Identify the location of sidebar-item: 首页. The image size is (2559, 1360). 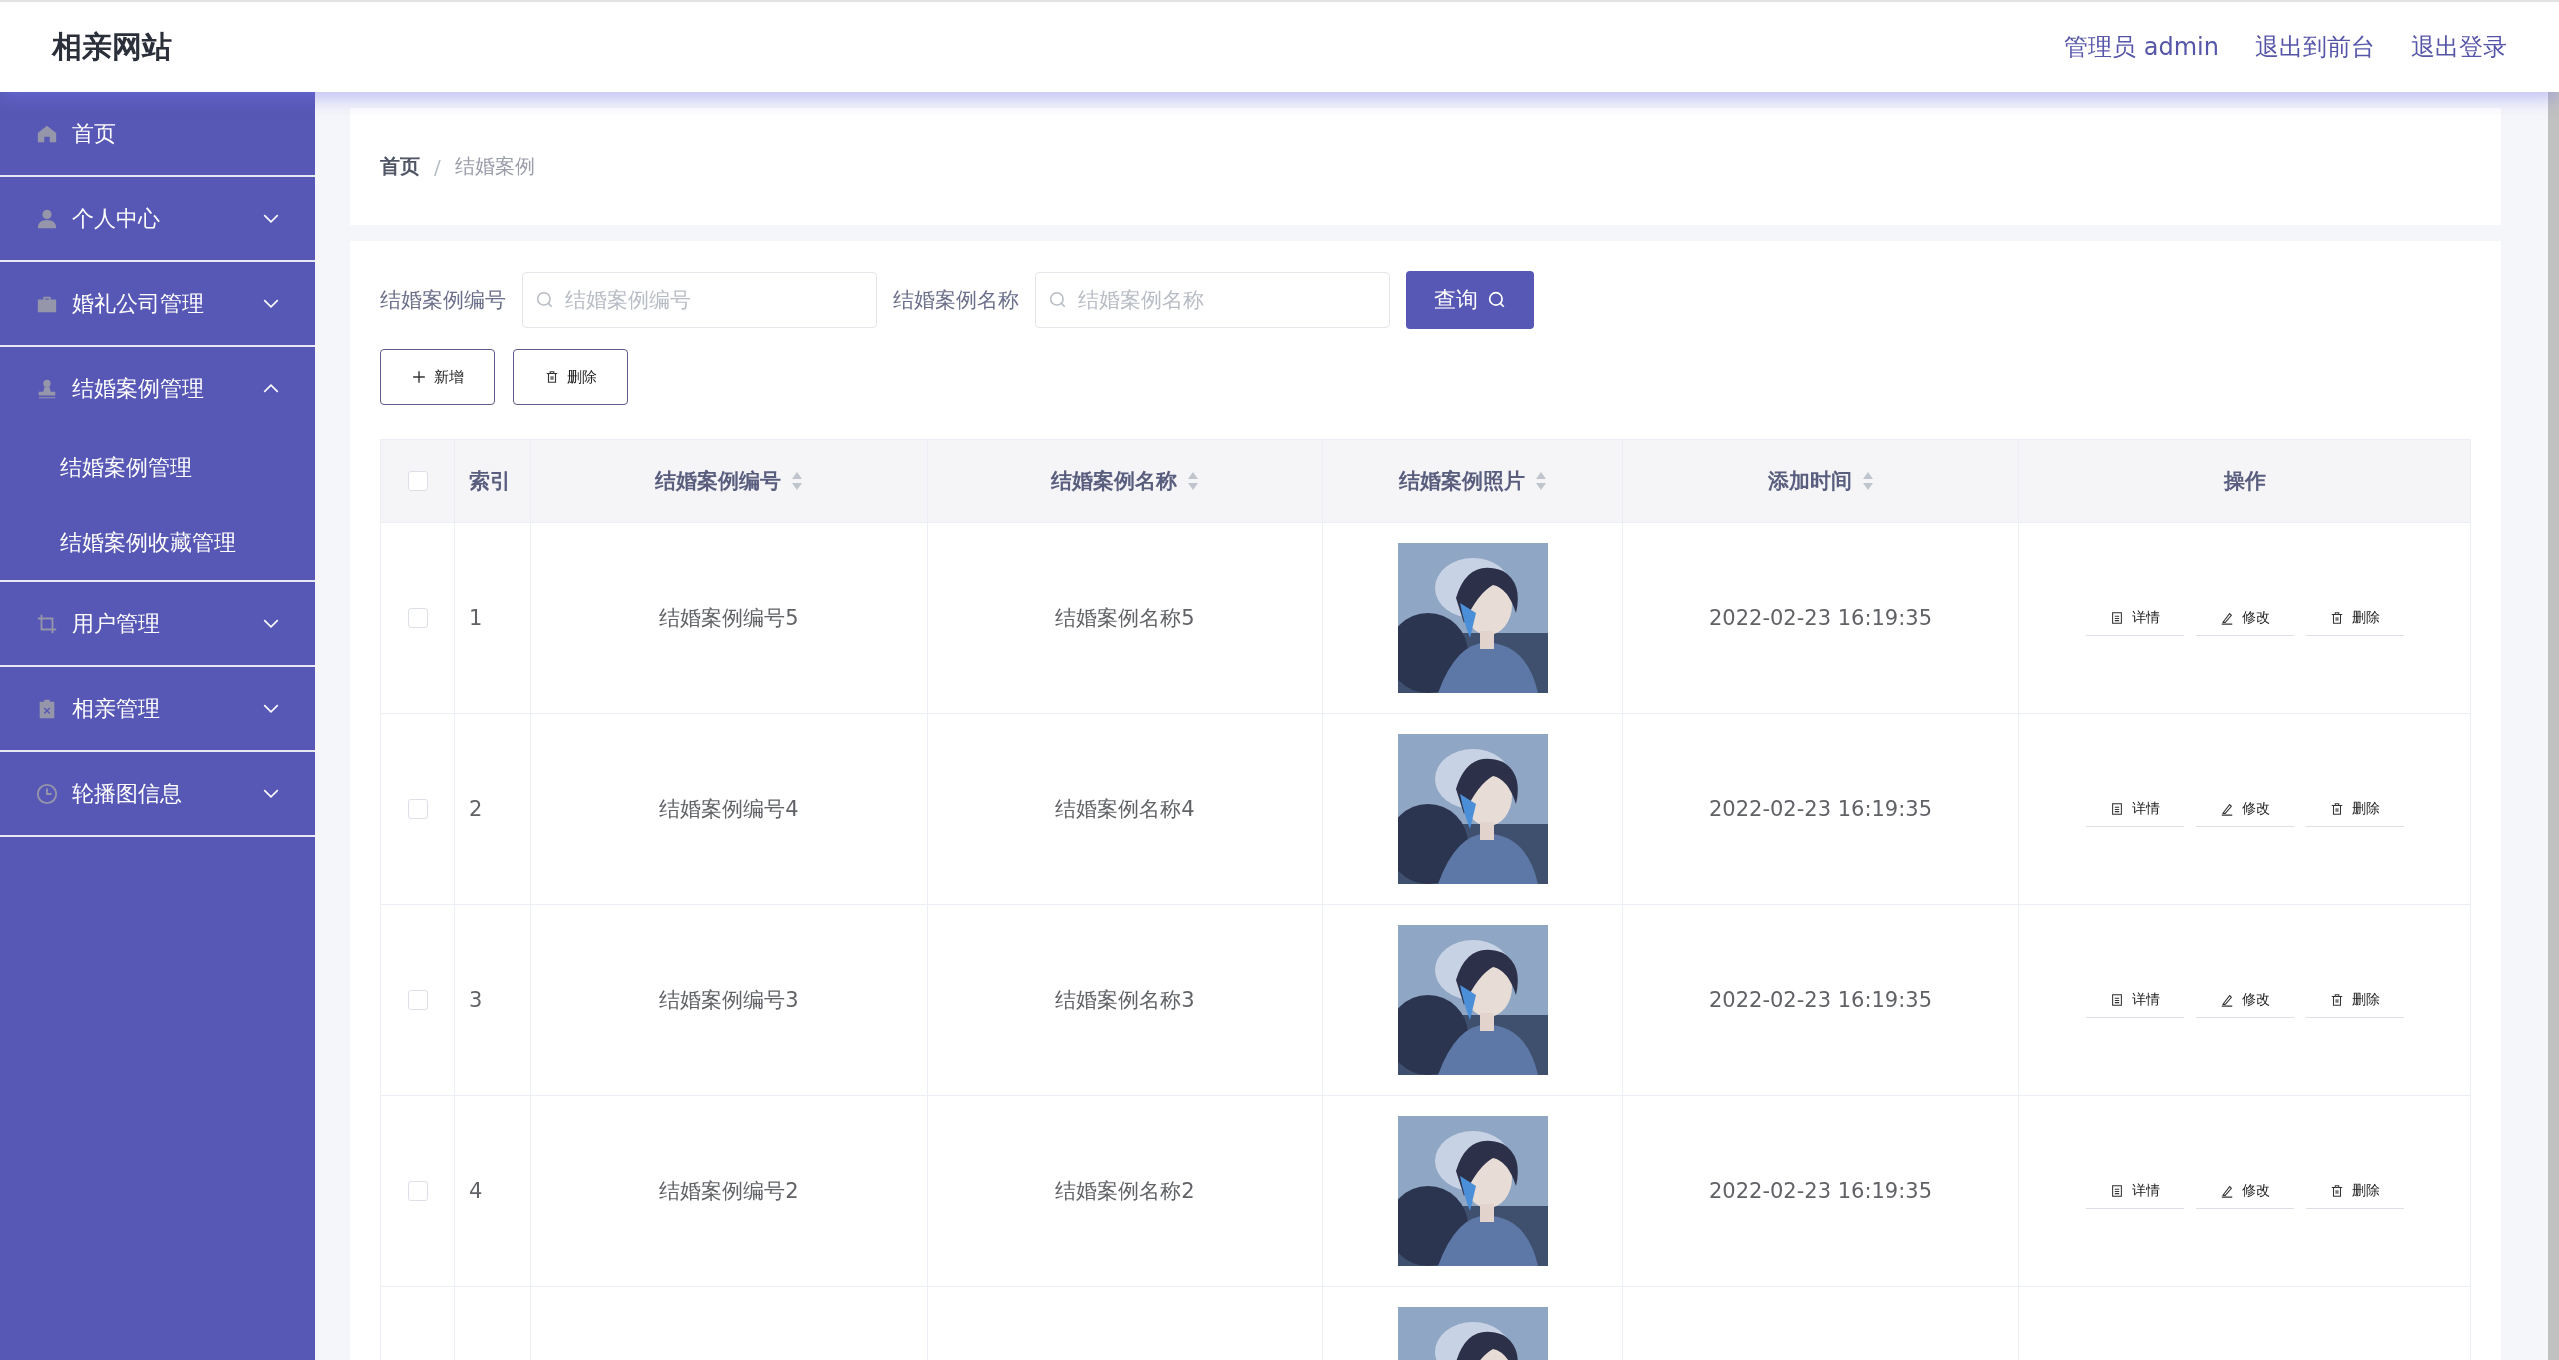
(157, 133).